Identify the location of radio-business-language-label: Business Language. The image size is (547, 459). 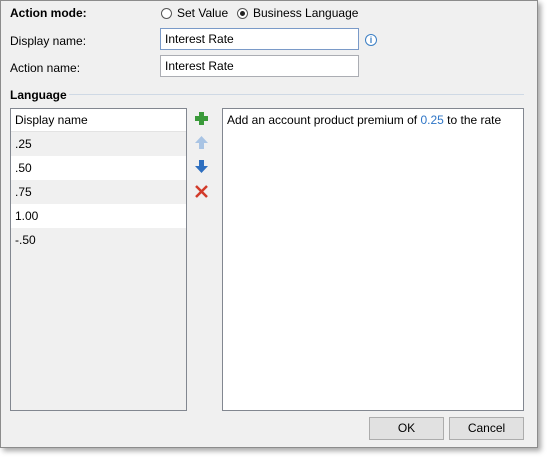
(306, 13).